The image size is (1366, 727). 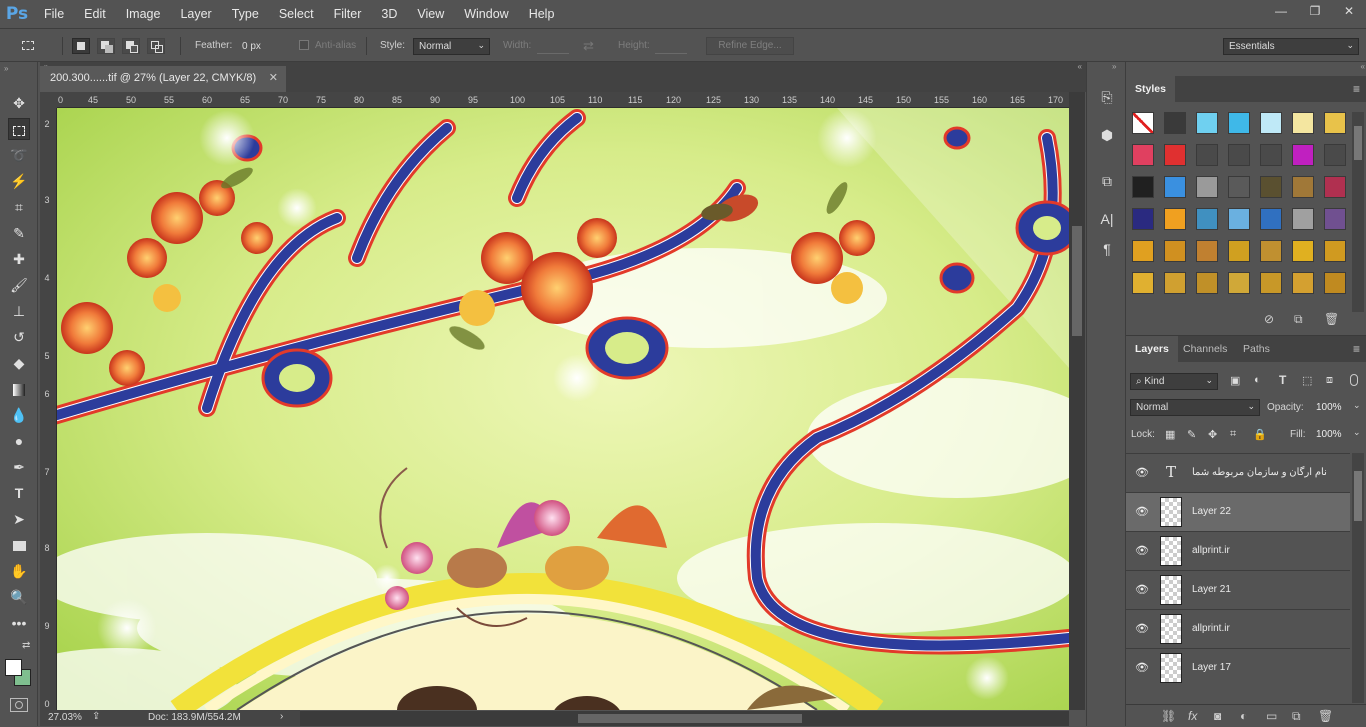 What do you see at coordinates (1238, 472) in the screenshot?
I see `layer-row: 👁 T نام ارگان و سازمان مربوطه شما` at bounding box center [1238, 472].